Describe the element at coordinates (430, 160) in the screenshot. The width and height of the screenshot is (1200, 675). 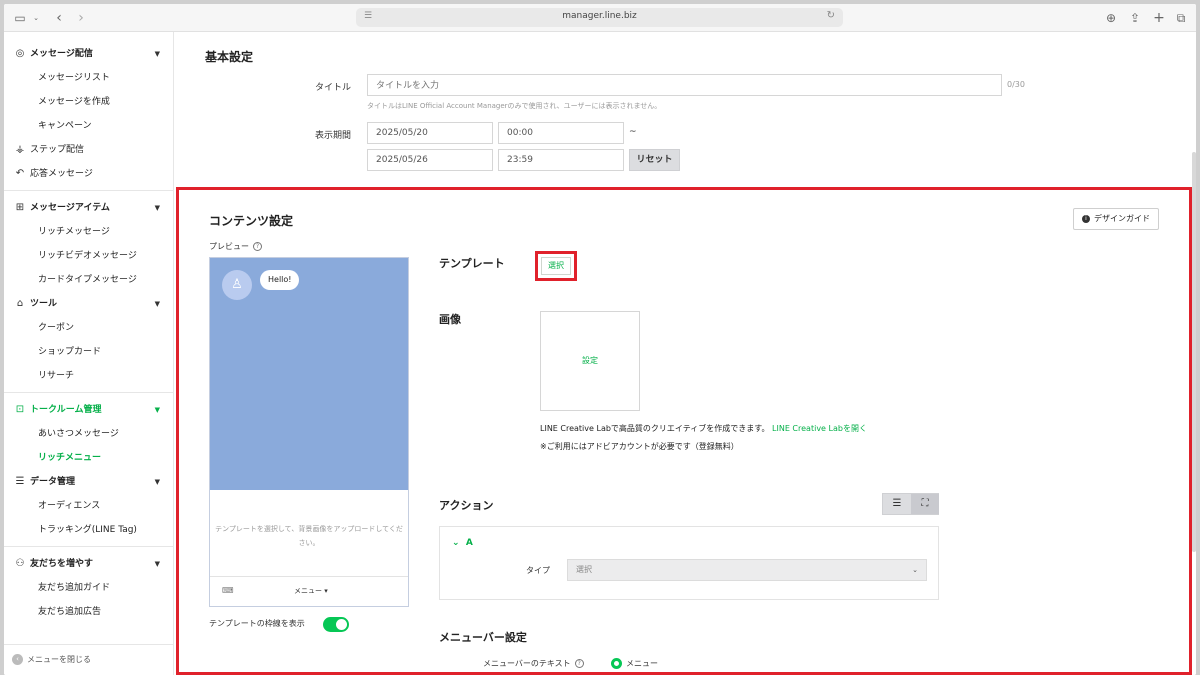
I see `end-date-input: 2025/05/26` at that location.